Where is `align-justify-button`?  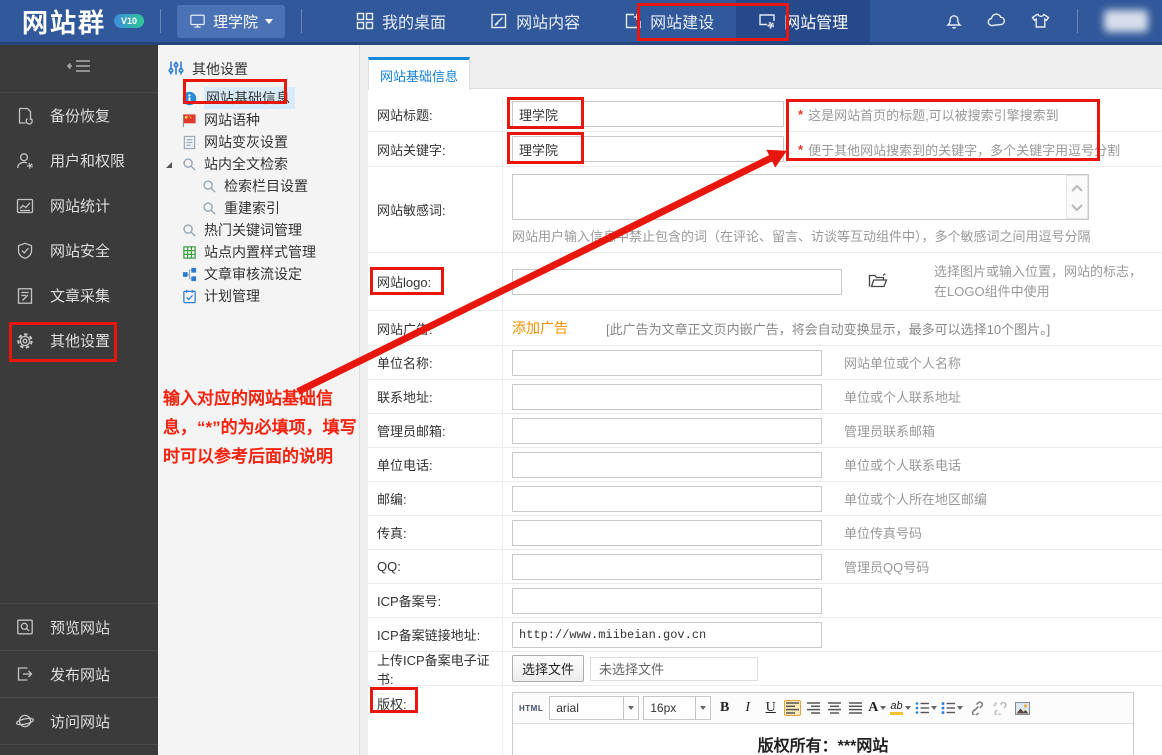 align-justify-button is located at coordinates (855, 708).